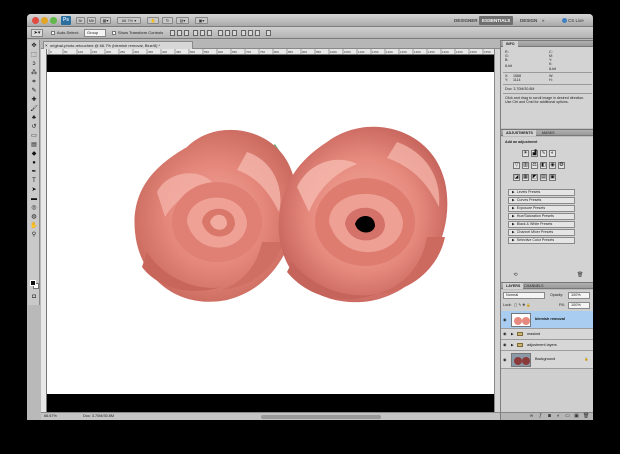 This screenshot has width=620, height=454. What do you see at coordinates (541, 232) in the screenshot?
I see `preset-channel-mixer: ▶ Channel Mixer Presets` at bounding box center [541, 232].